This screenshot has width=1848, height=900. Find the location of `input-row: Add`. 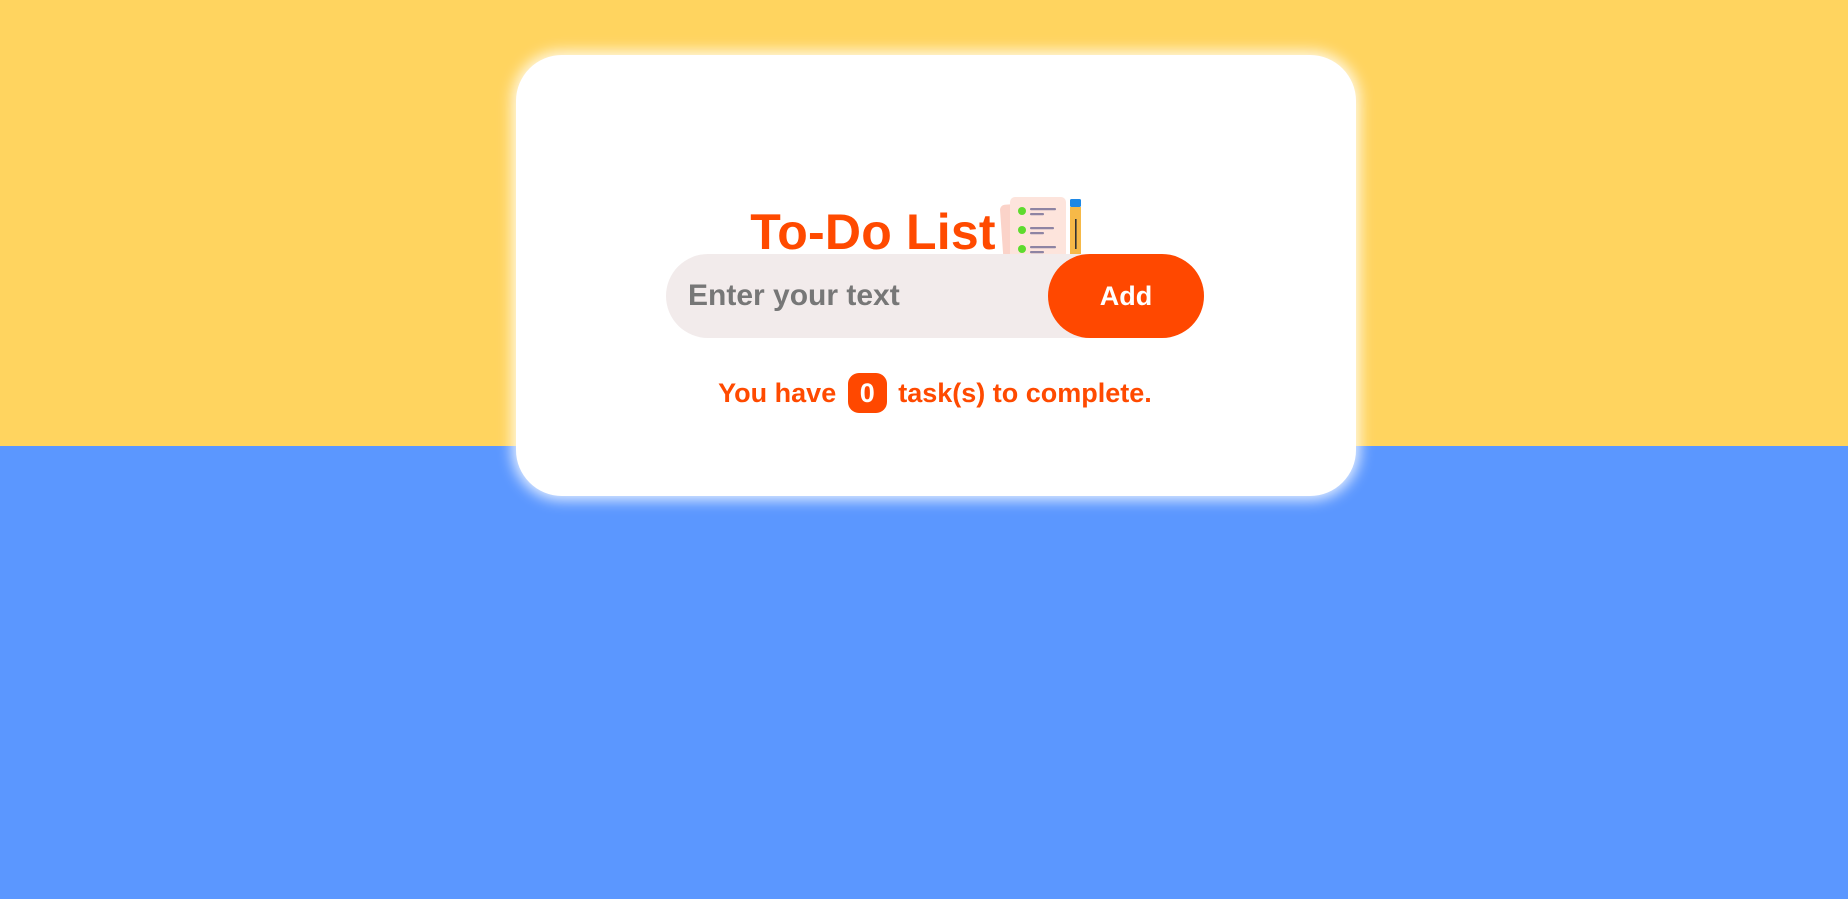

input-row: Add is located at coordinates (935, 296).